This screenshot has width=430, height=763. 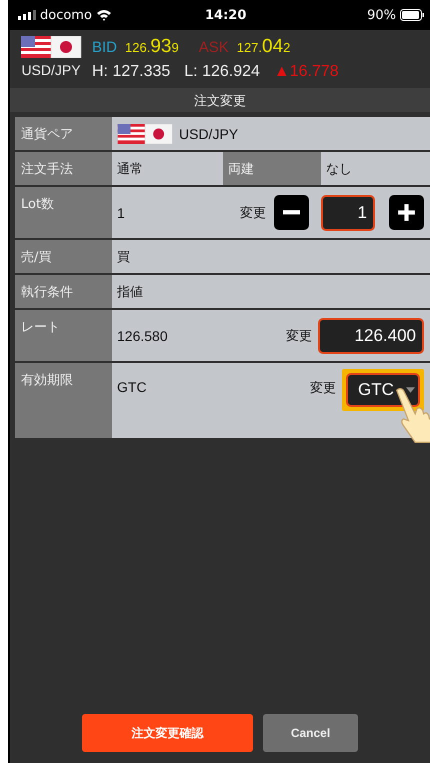 I want to click on expiry-dropdown: GTC, so click(x=383, y=390).